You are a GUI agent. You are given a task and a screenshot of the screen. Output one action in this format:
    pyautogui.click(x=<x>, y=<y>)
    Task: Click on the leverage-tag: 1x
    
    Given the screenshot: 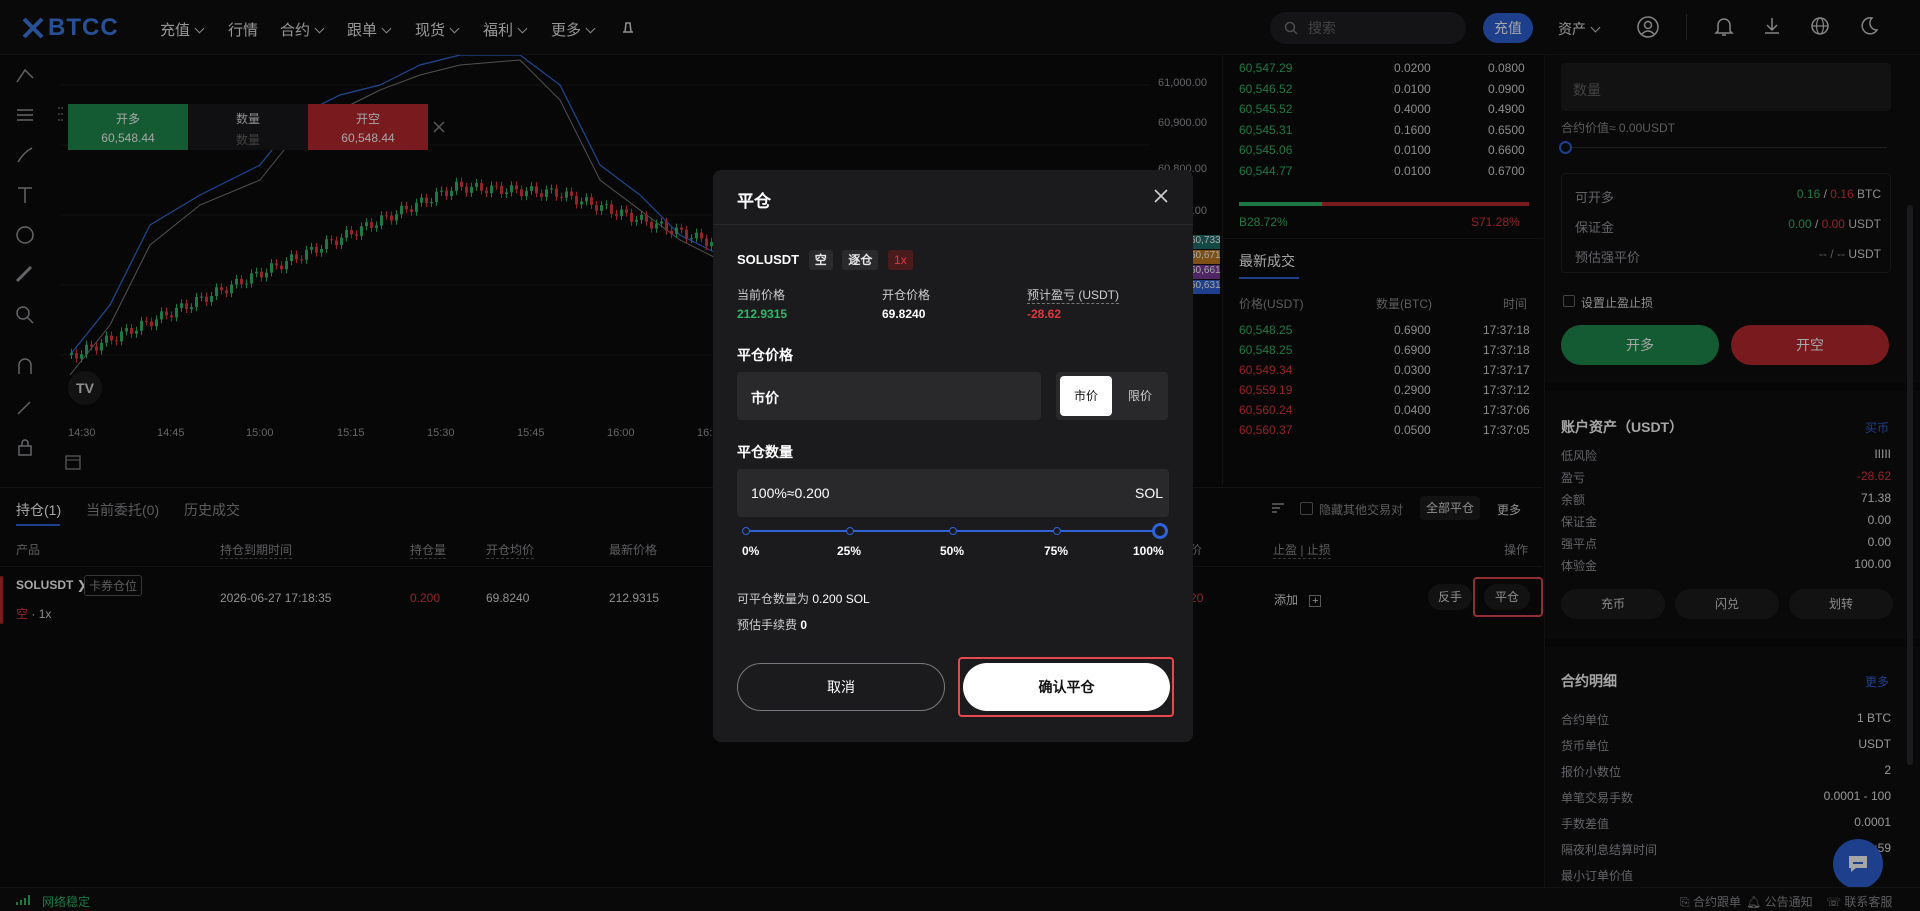 What is the action you would take?
    pyautogui.click(x=900, y=260)
    